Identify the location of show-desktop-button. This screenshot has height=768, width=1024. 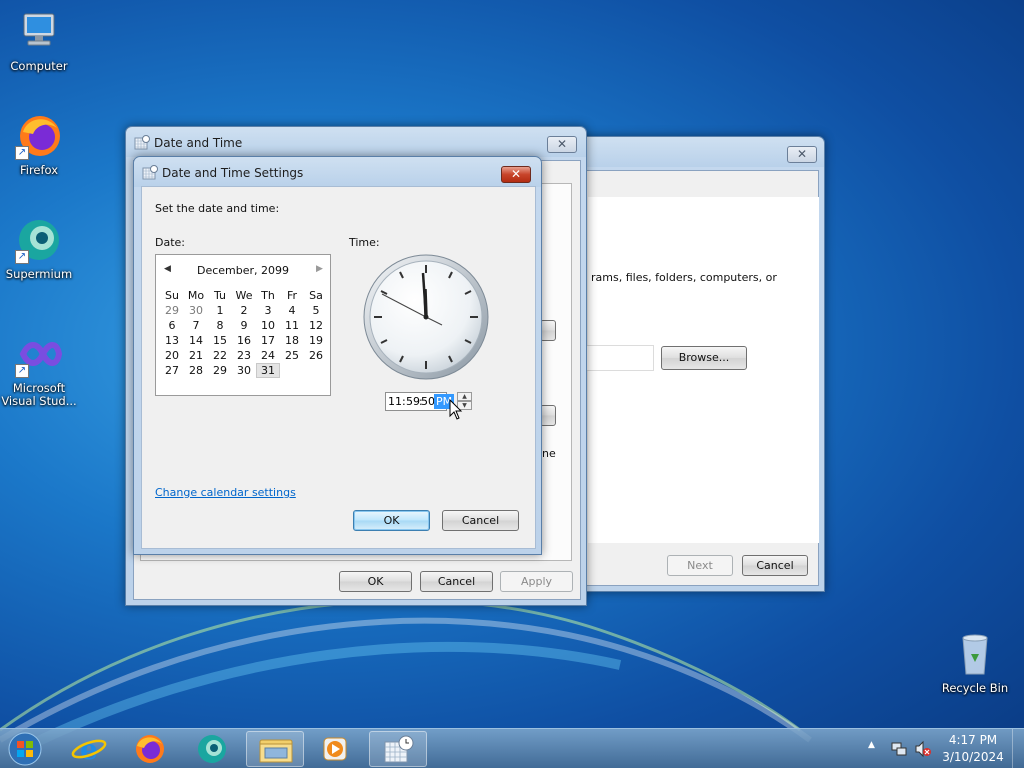
(1018, 748).